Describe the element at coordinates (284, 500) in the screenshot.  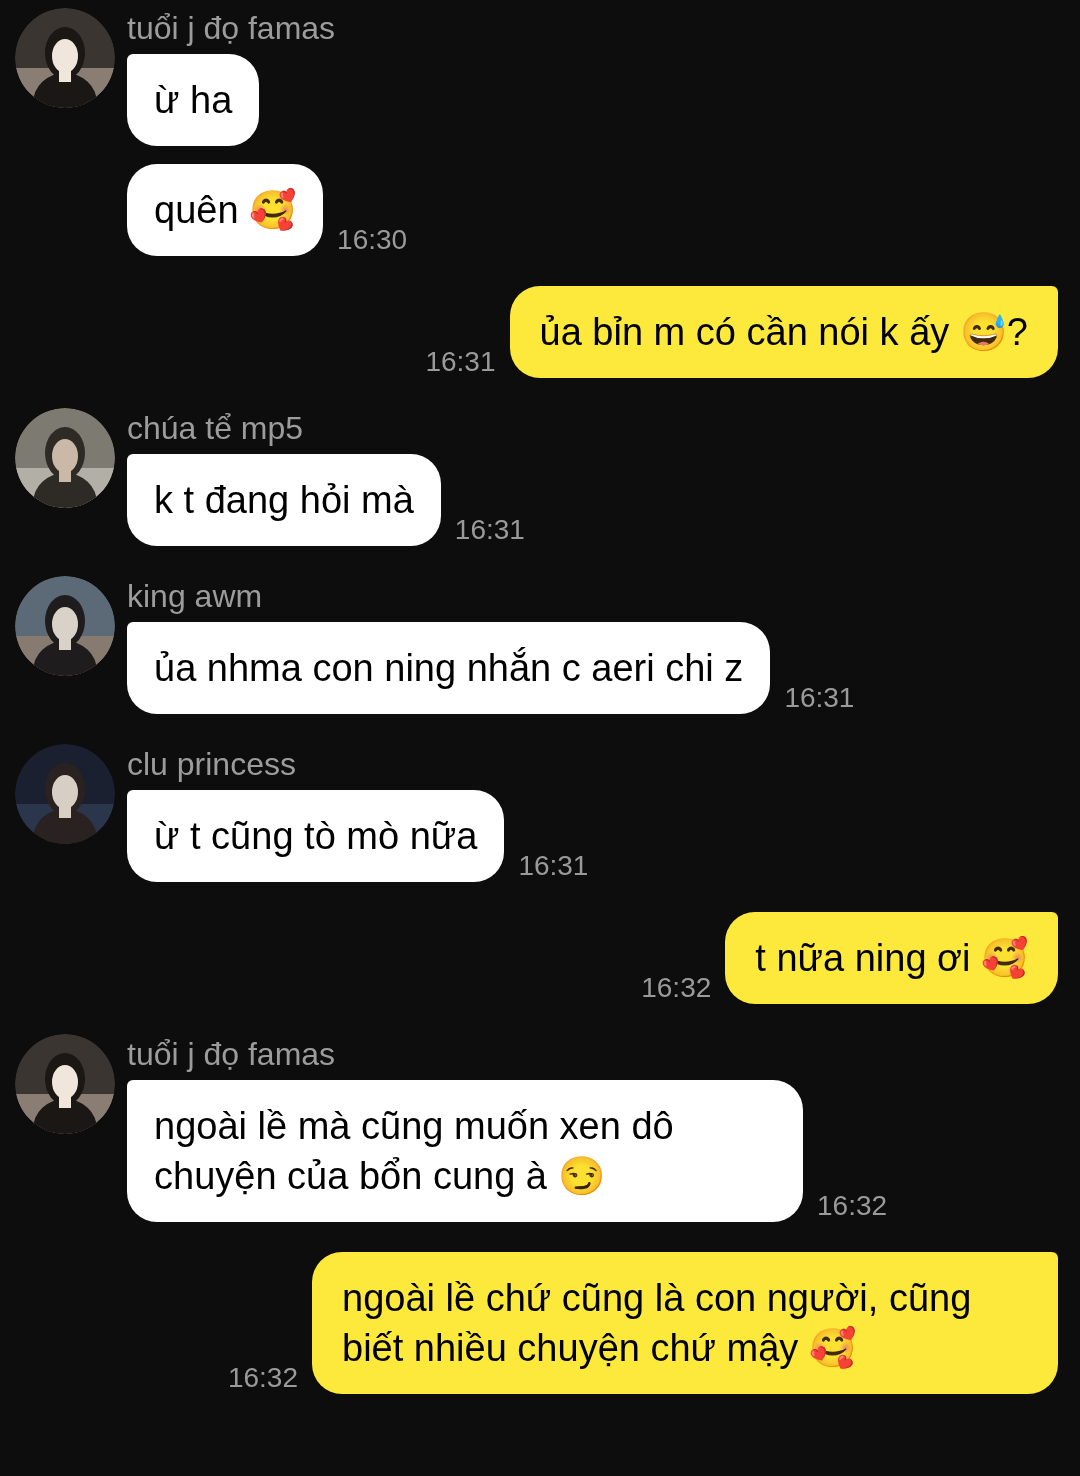
I see `message-bubble: k t đang hỏi mà` at that location.